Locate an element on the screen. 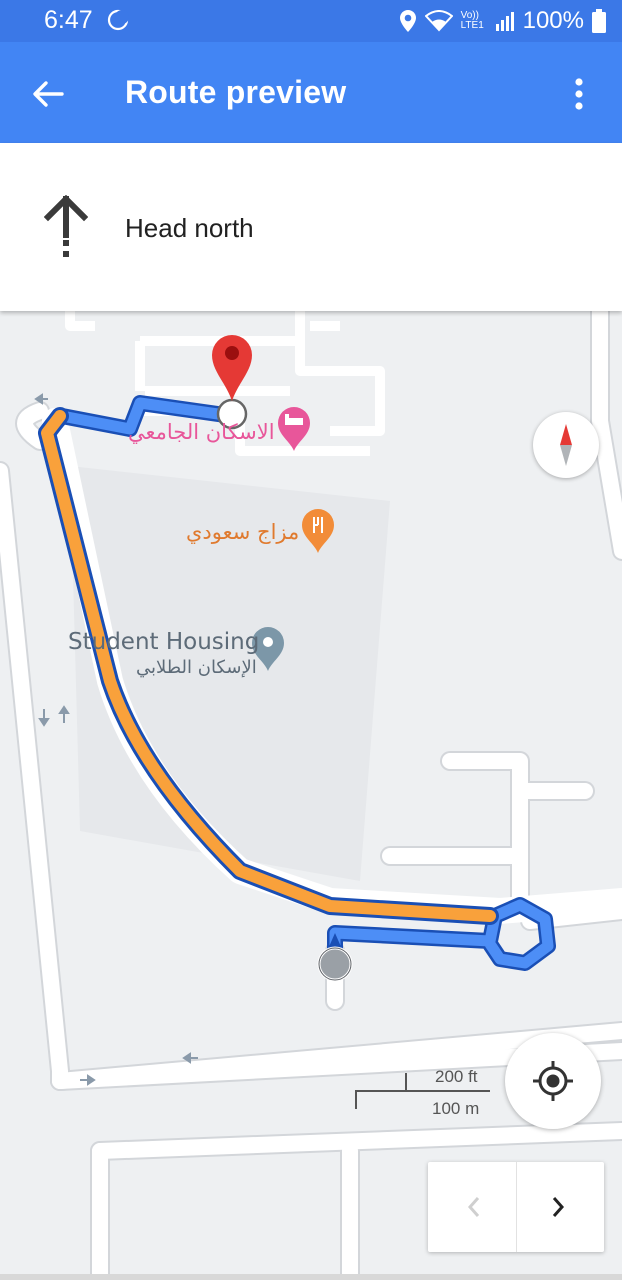  step-navigation is located at coordinates (516, 1207).